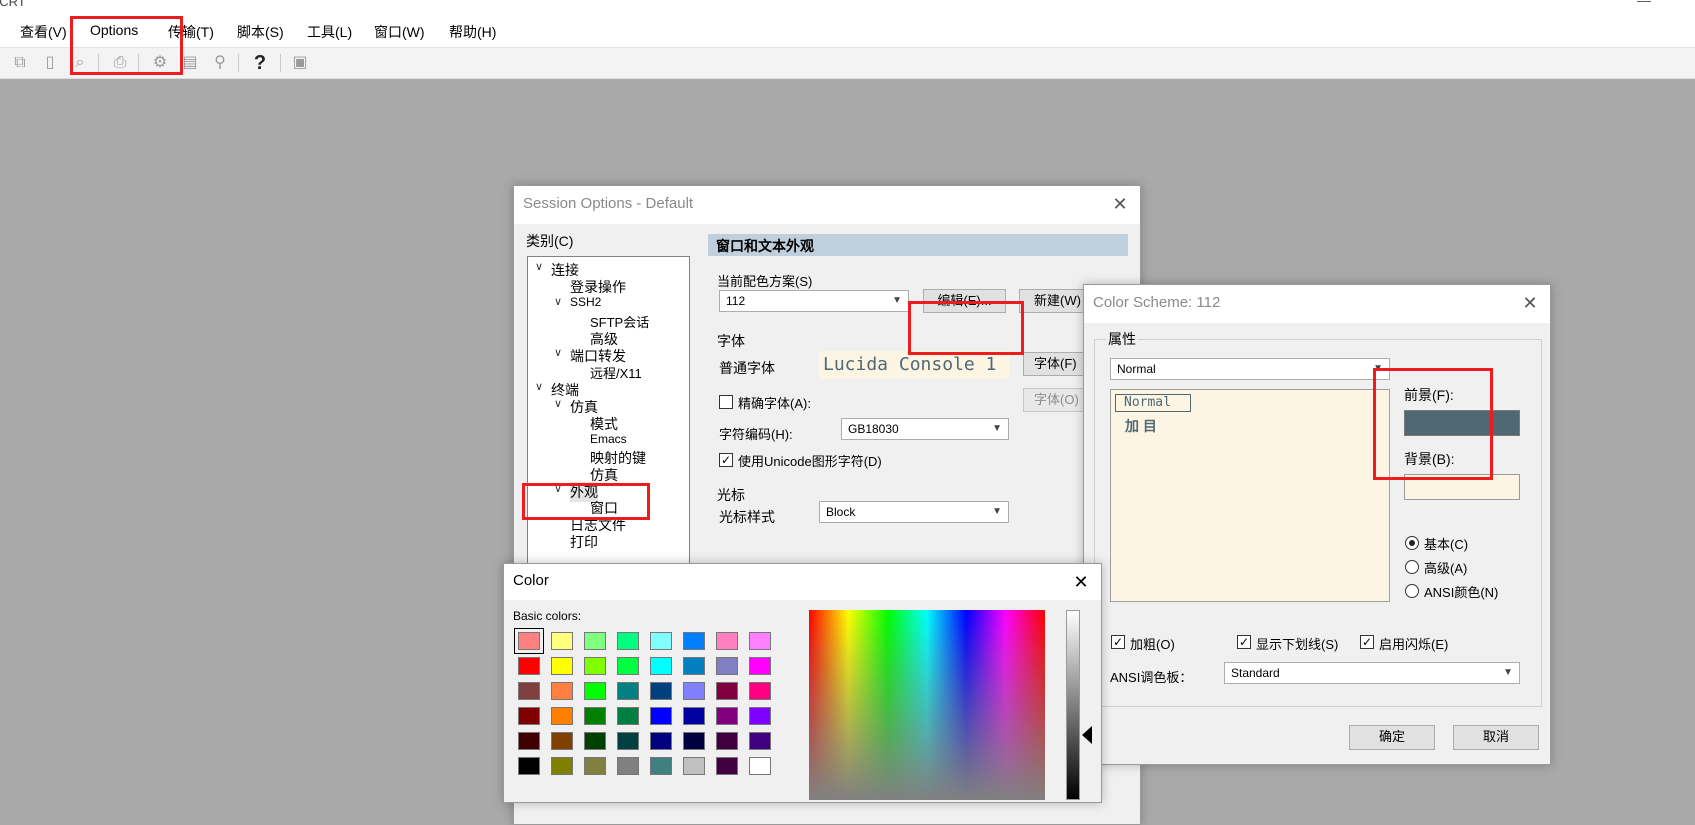 The height and width of the screenshot is (825, 1695). What do you see at coordinates (329, 32) in the screenshot?
I see `menu-tools: 工具(L)` at bounding box center [329, 32].